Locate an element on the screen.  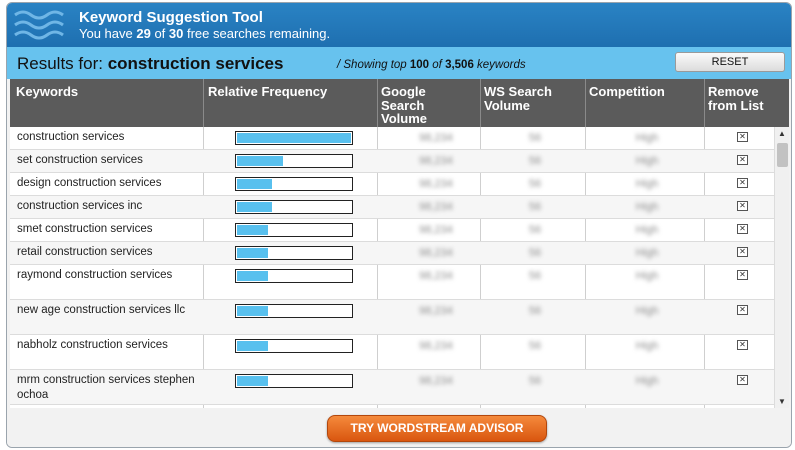
keyword-cell: retail construction services is located at coordinates (85, 252).